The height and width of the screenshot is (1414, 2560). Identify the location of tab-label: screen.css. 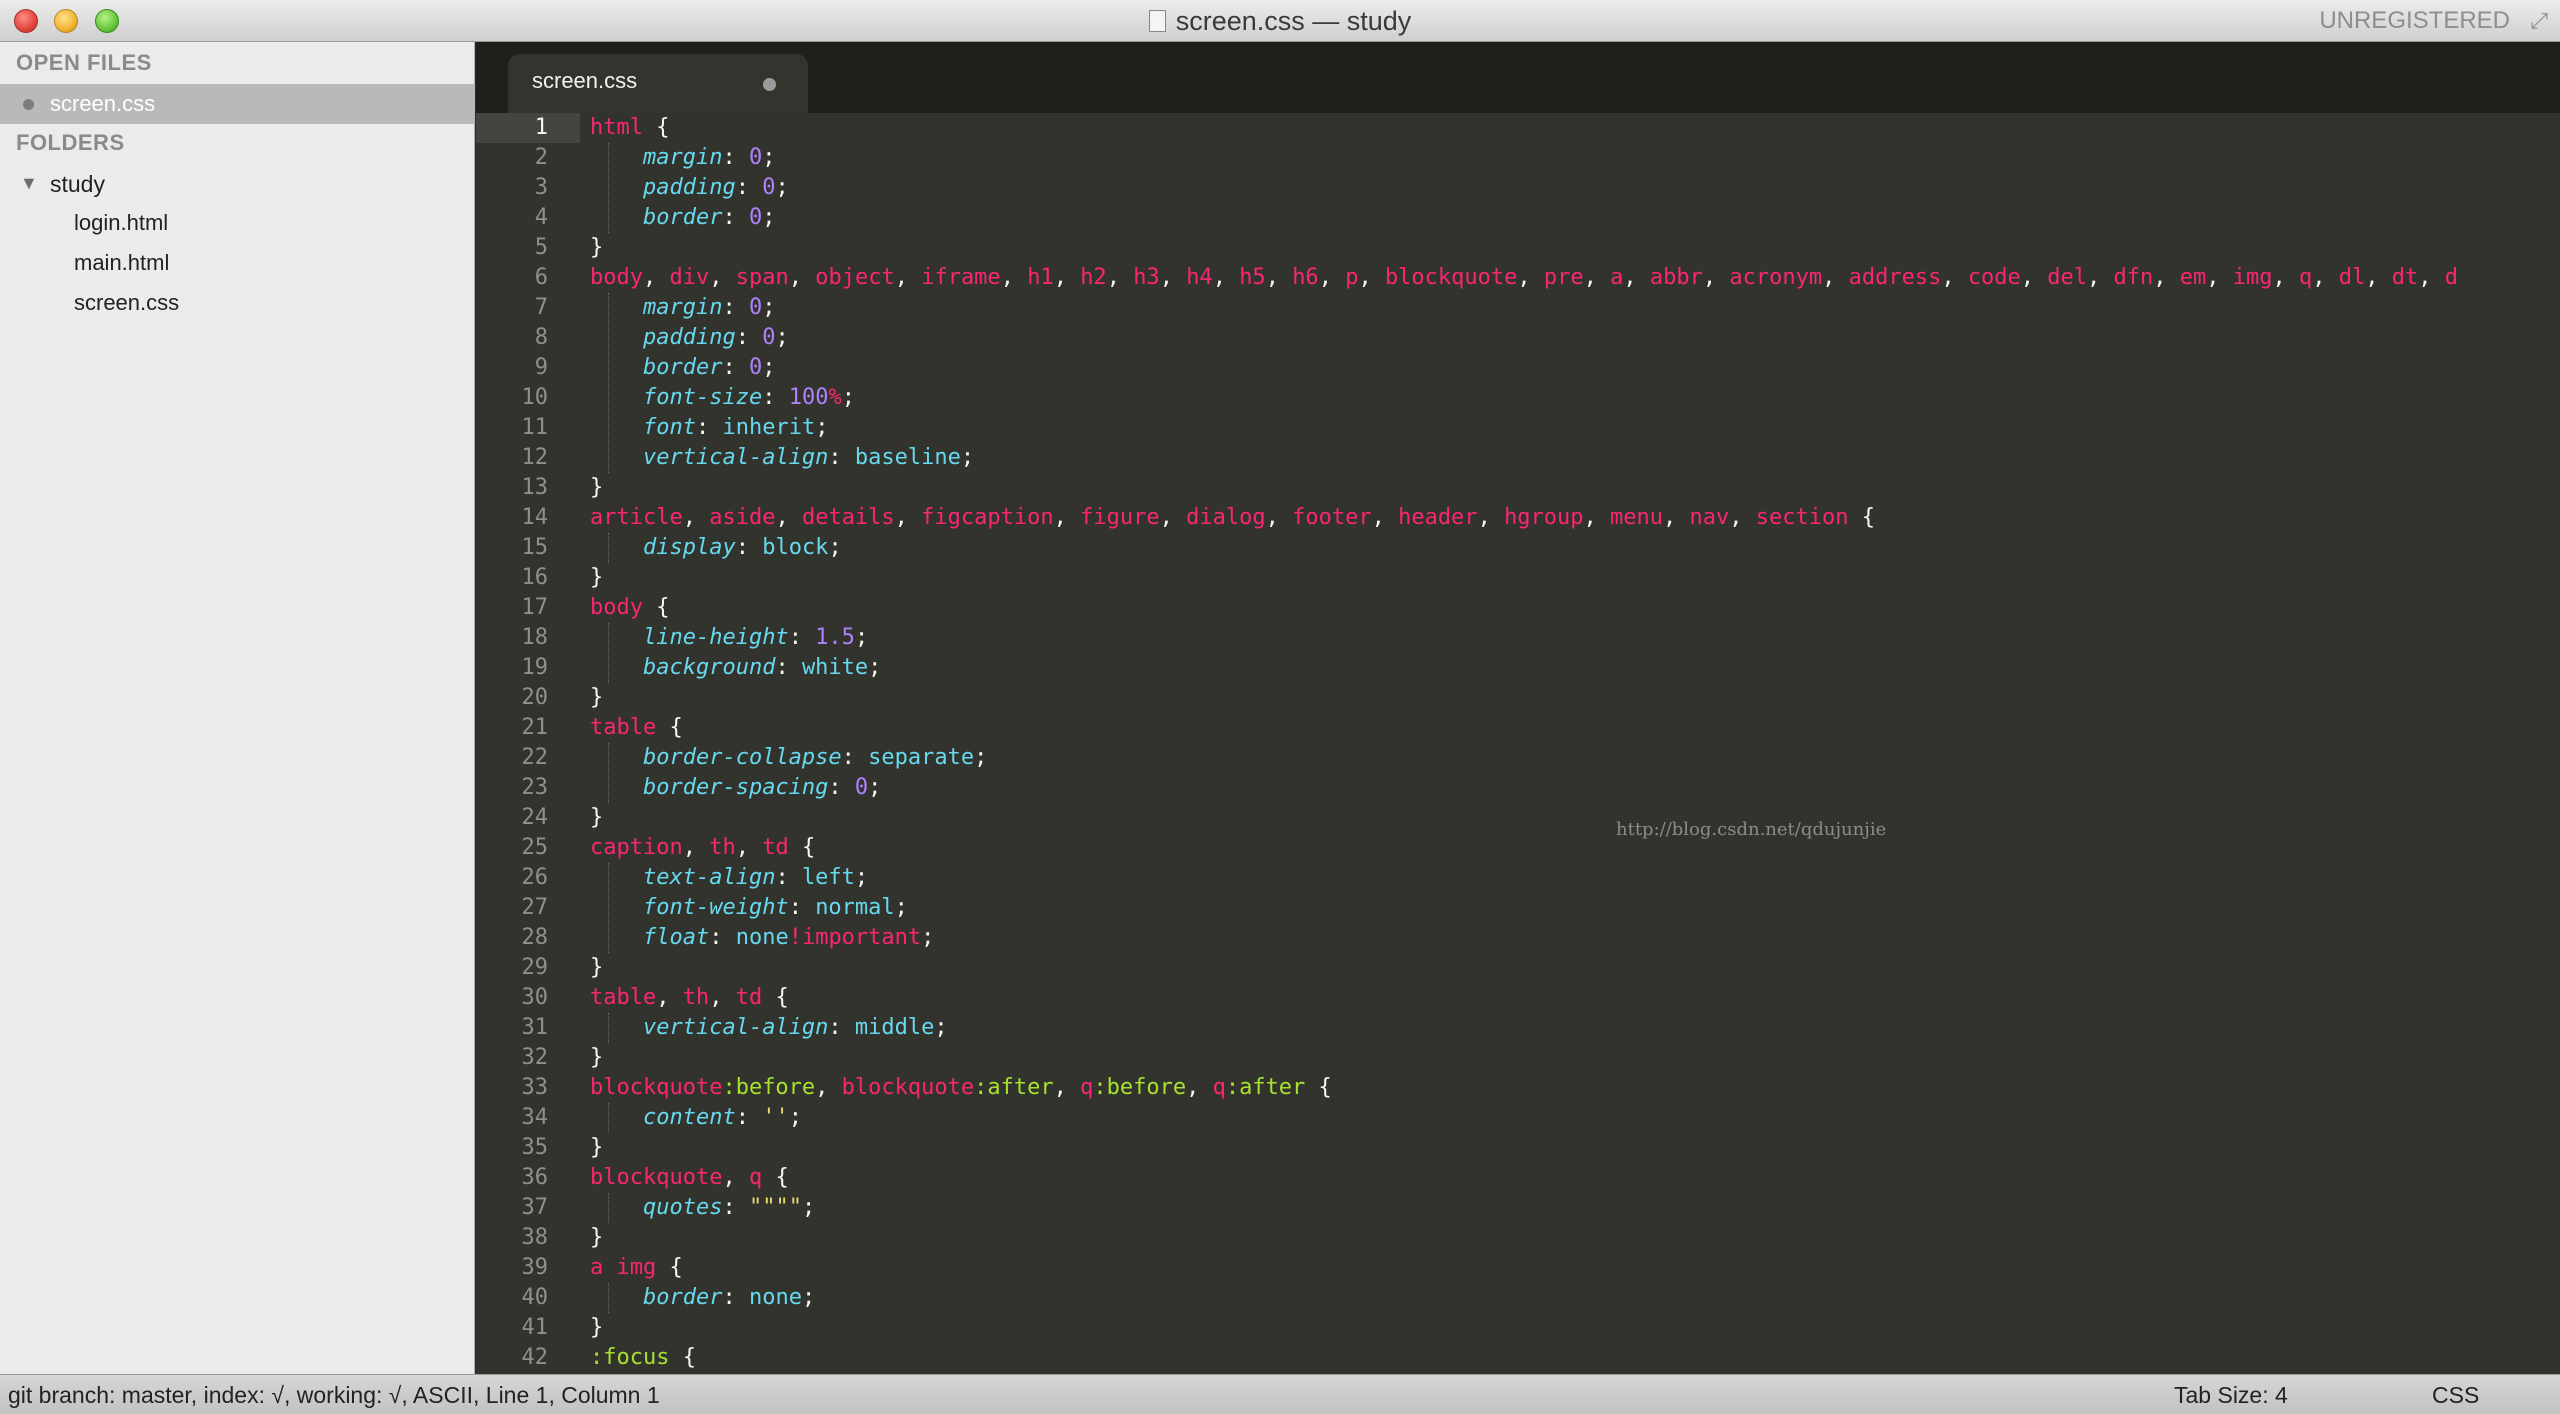
(585, 80).